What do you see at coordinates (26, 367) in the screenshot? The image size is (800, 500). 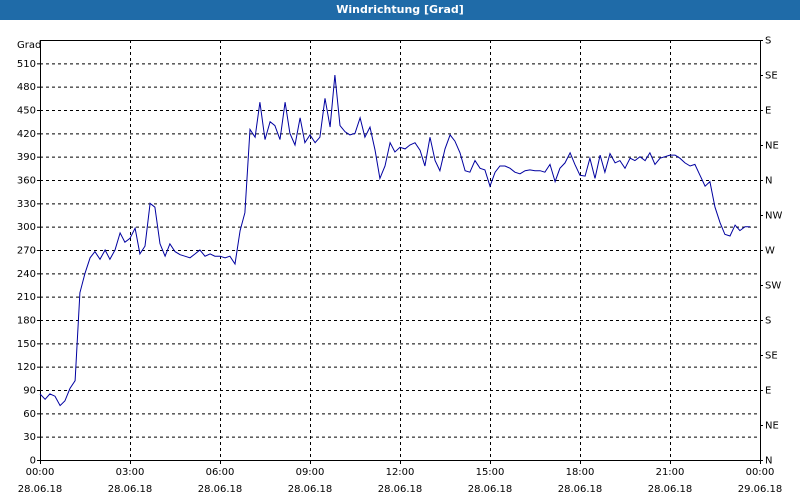 I see `y-tick-label: 120` at bounding box center [26, 367].